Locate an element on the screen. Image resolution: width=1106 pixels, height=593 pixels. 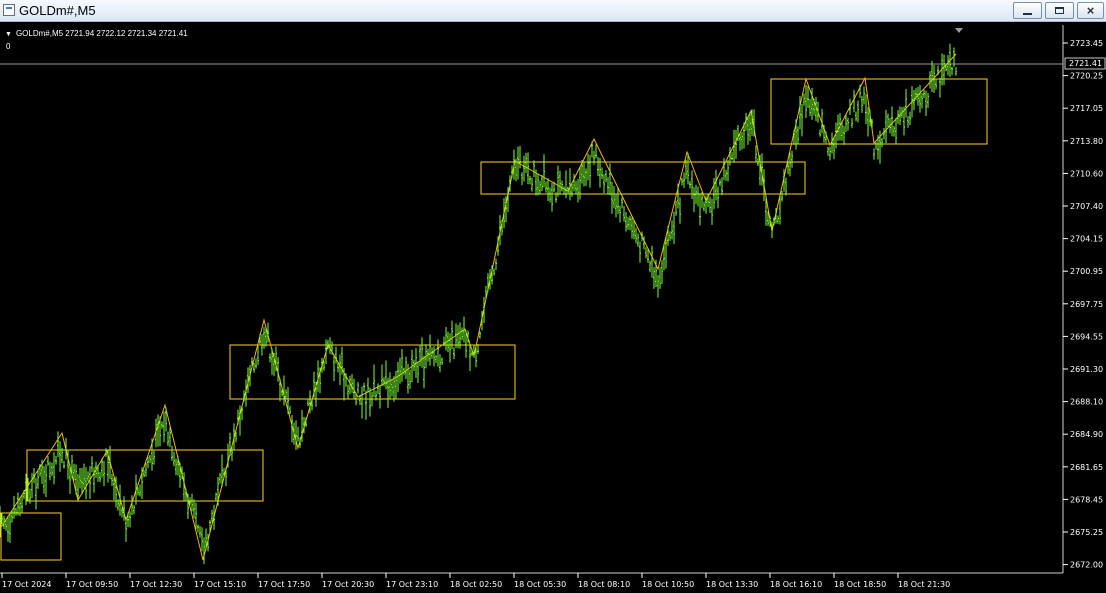
time-axis-label: 18 Oct 10:50 is located at coordinates (668, 584).